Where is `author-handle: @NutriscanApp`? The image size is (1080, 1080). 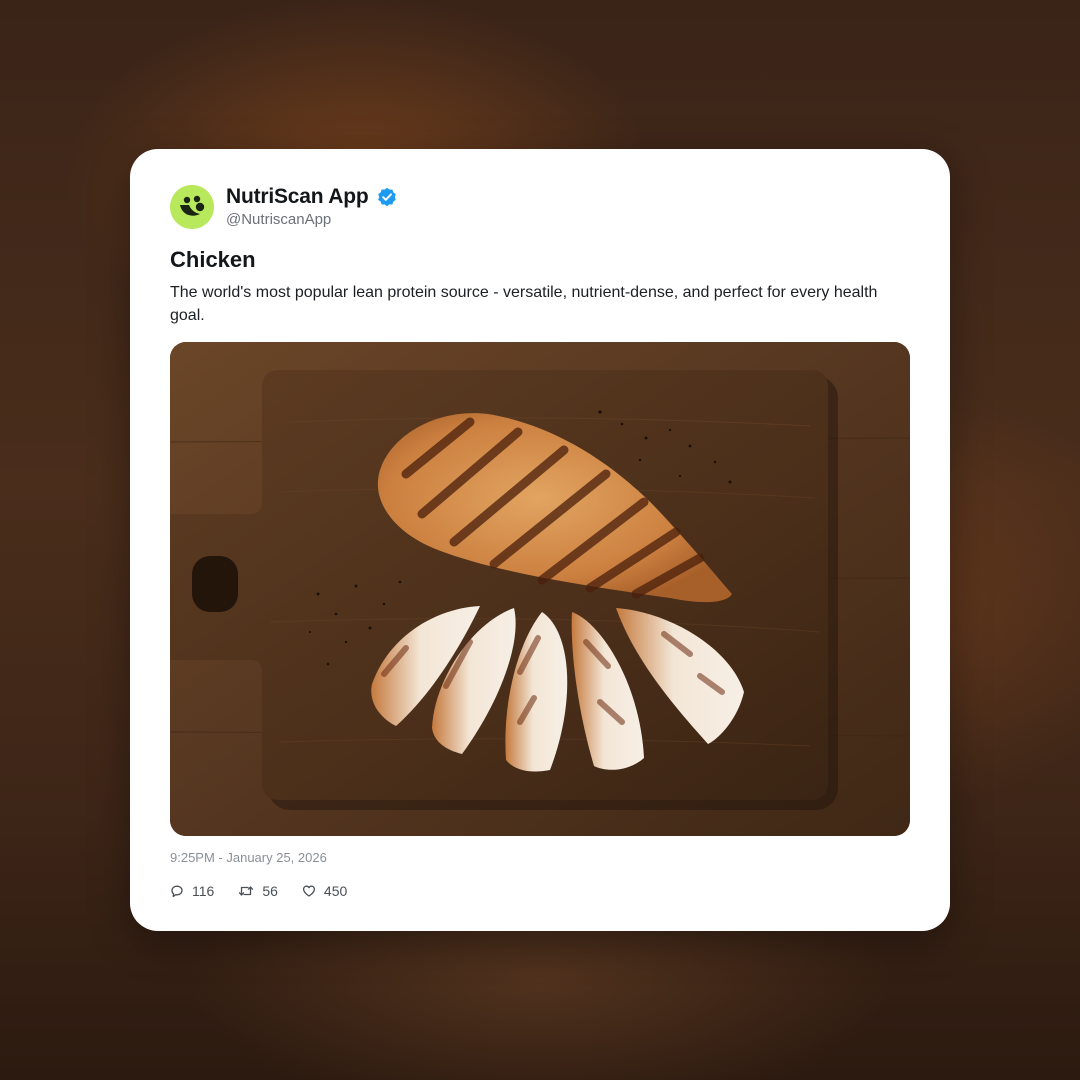 author-handle: @NutriscanApp is located at coordinates (278, 219).